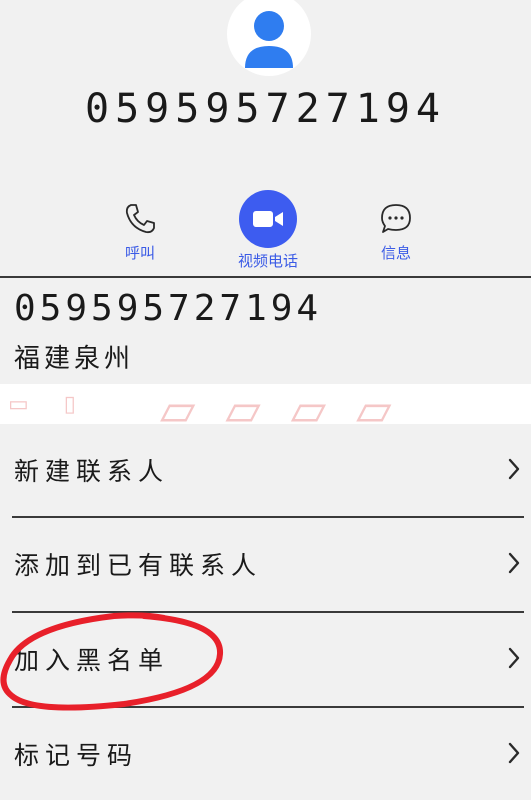  I want to click on person-icon, so click(269, 39).